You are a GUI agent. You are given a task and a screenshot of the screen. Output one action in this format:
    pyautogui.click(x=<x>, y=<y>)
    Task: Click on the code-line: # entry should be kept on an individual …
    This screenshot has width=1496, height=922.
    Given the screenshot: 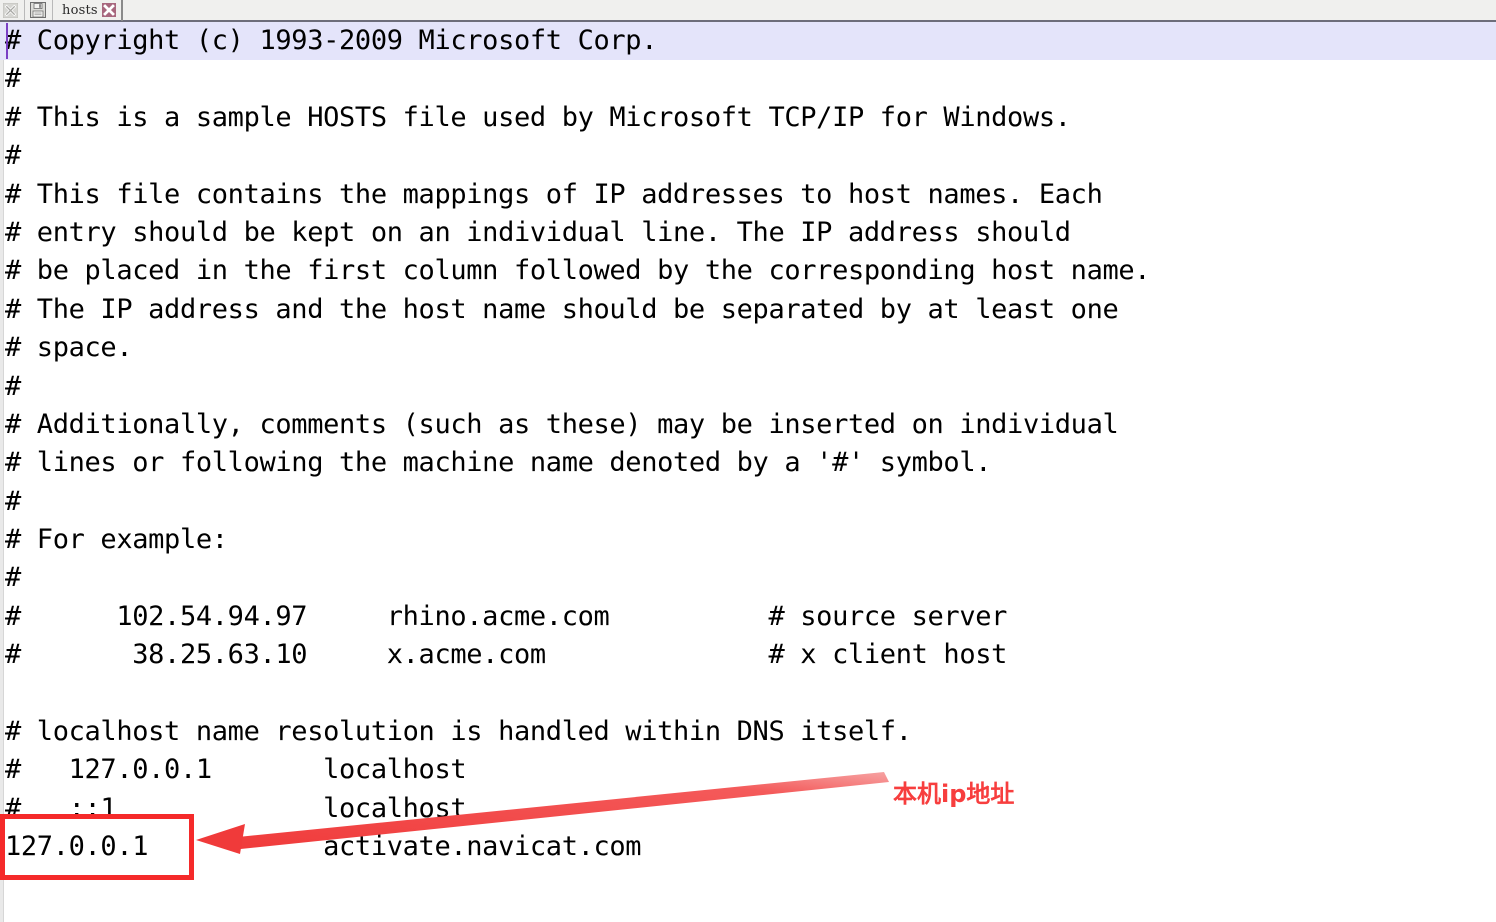 What is the action you would take?
    pyautogui.click(x=750, y=233)
    